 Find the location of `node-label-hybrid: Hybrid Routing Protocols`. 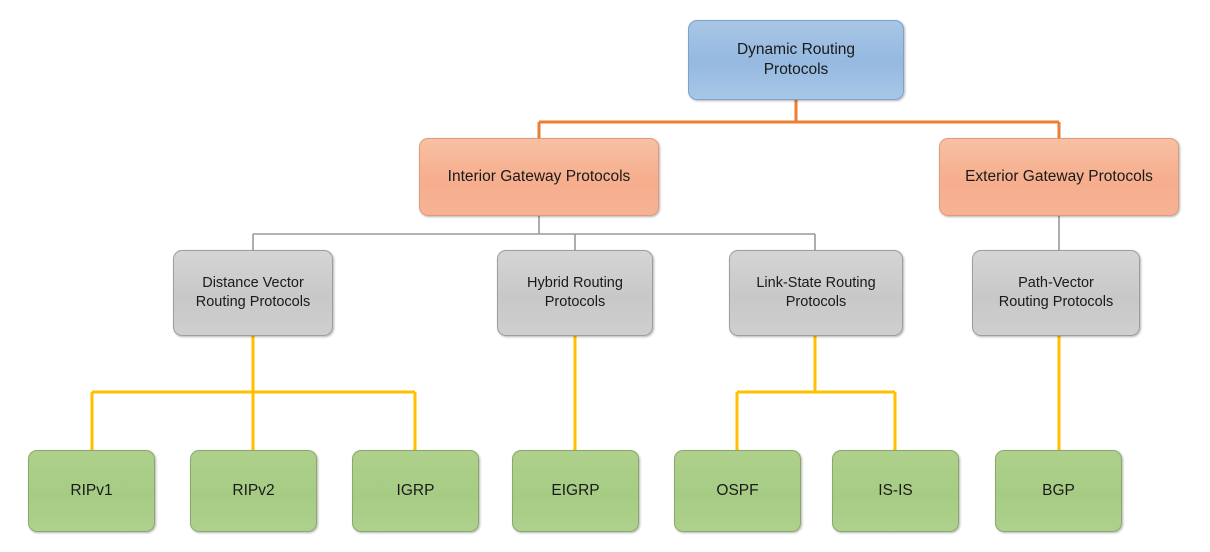

node-label-hybrid: Hybrid Routing Protocols is located at coordinates (575, 292).